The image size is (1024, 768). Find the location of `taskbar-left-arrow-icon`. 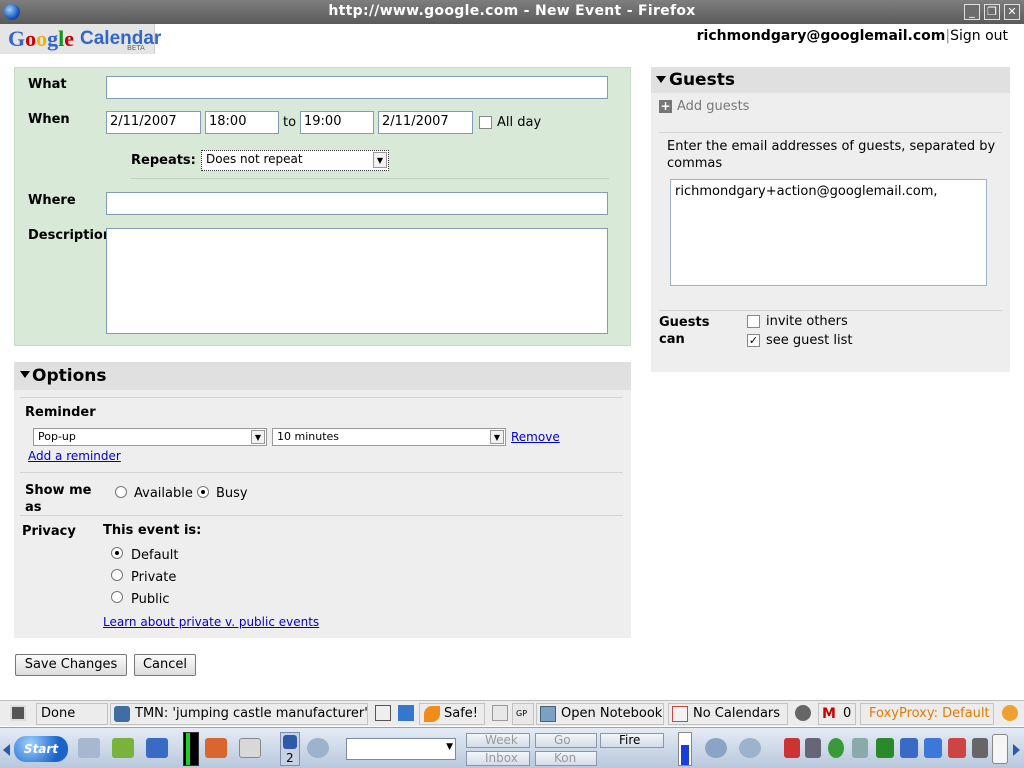

taskbar-left-arrow-icon is located at coordinates (6, 750).